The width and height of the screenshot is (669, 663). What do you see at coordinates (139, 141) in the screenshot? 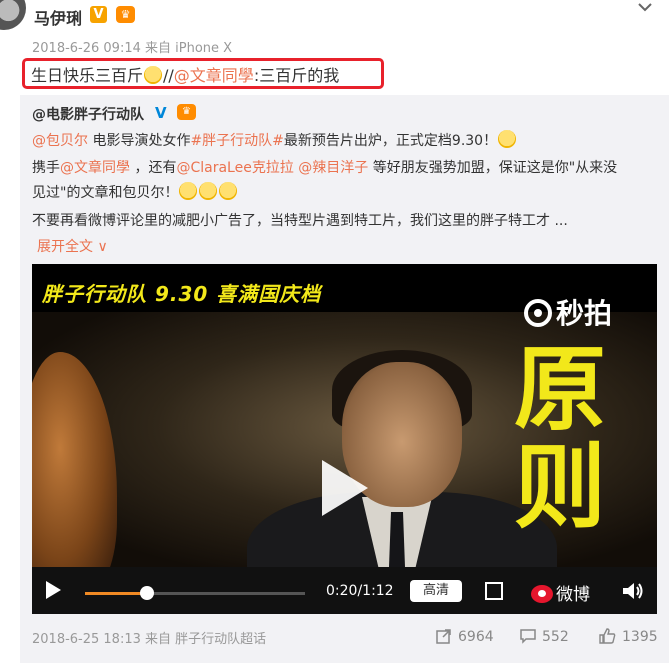
I see `repost-text: 电影导演处女作` at bounding box center [139, 141].